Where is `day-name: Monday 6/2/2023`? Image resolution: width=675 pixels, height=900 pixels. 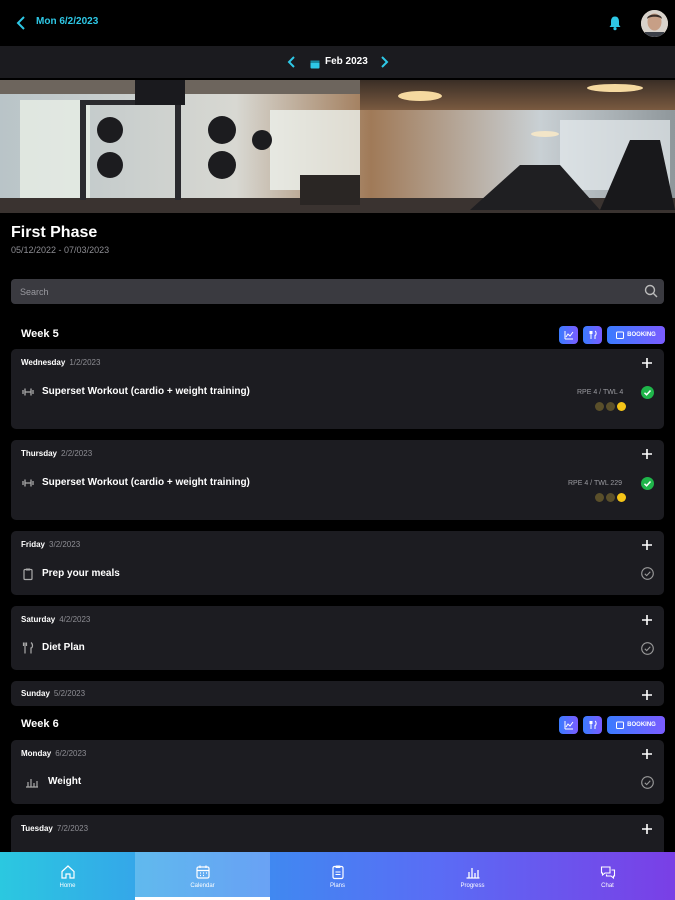
day-name: Monday 6/2/2023 is located at coordinates (54, 753).